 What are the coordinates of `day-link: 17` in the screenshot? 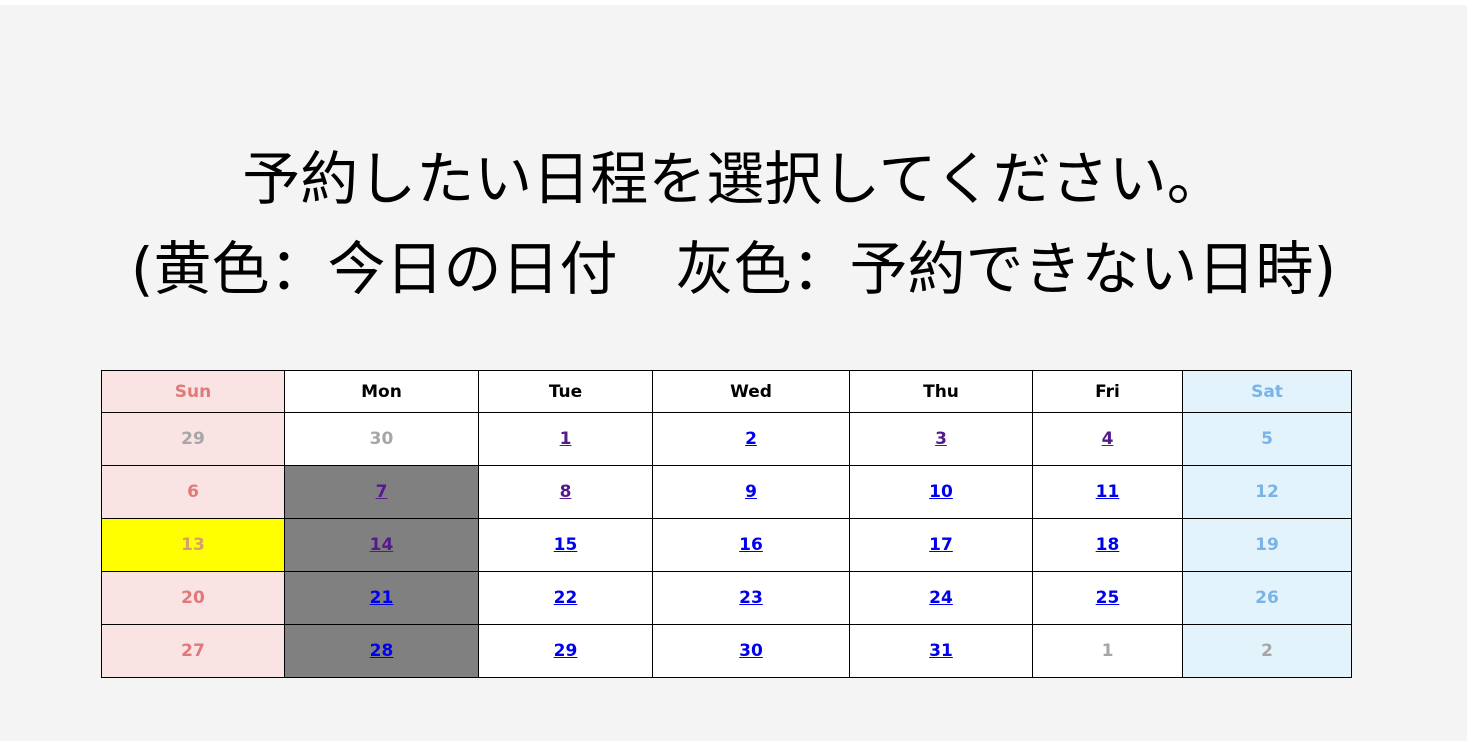 It's located at (941, 545).